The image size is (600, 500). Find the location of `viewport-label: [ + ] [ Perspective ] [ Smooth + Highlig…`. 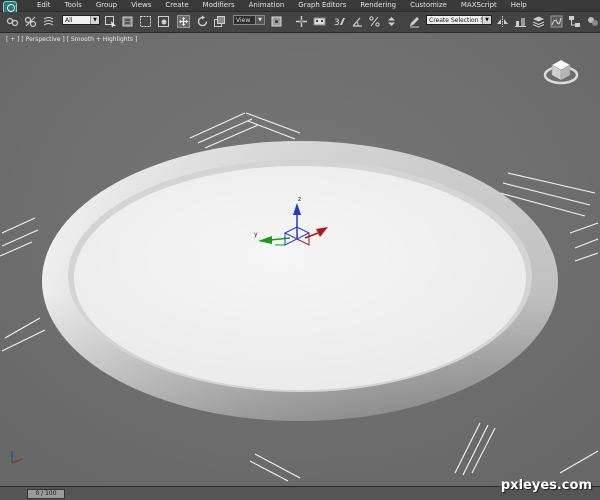

viewport-label: [ + ] [ Perspective ] [ Smooth + Highlig… is located at coordinates (71, 39).